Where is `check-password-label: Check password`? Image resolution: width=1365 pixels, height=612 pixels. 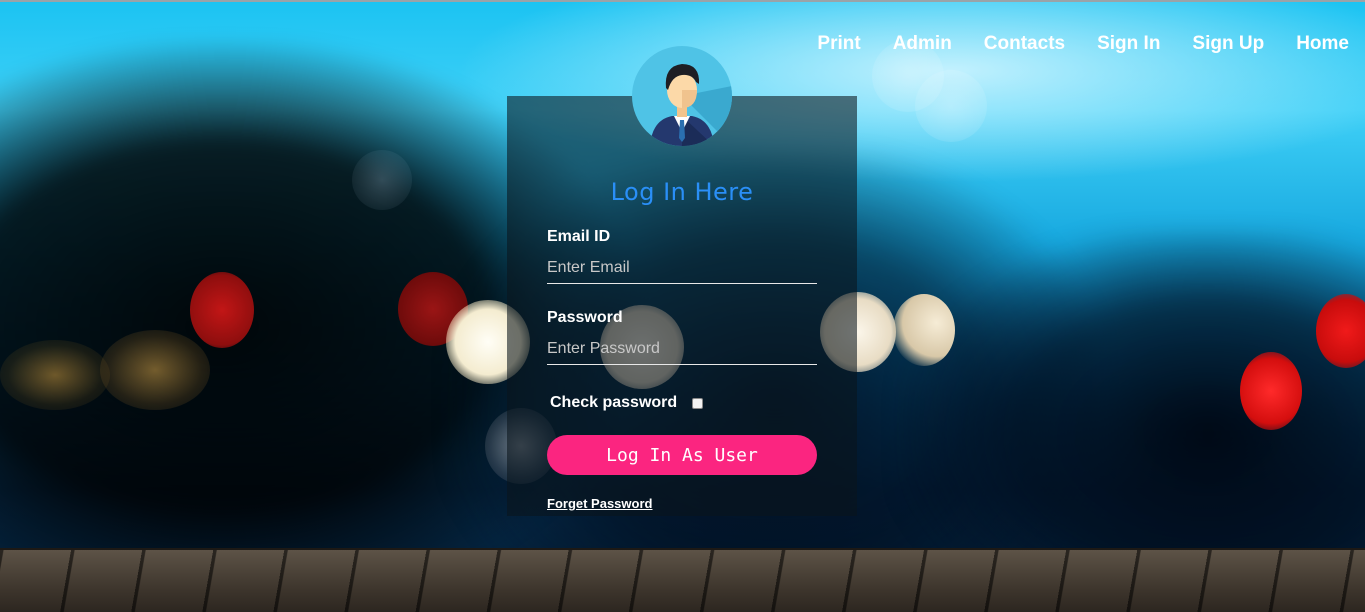 check-password-label: Check password is located at coordinates (614, 402).